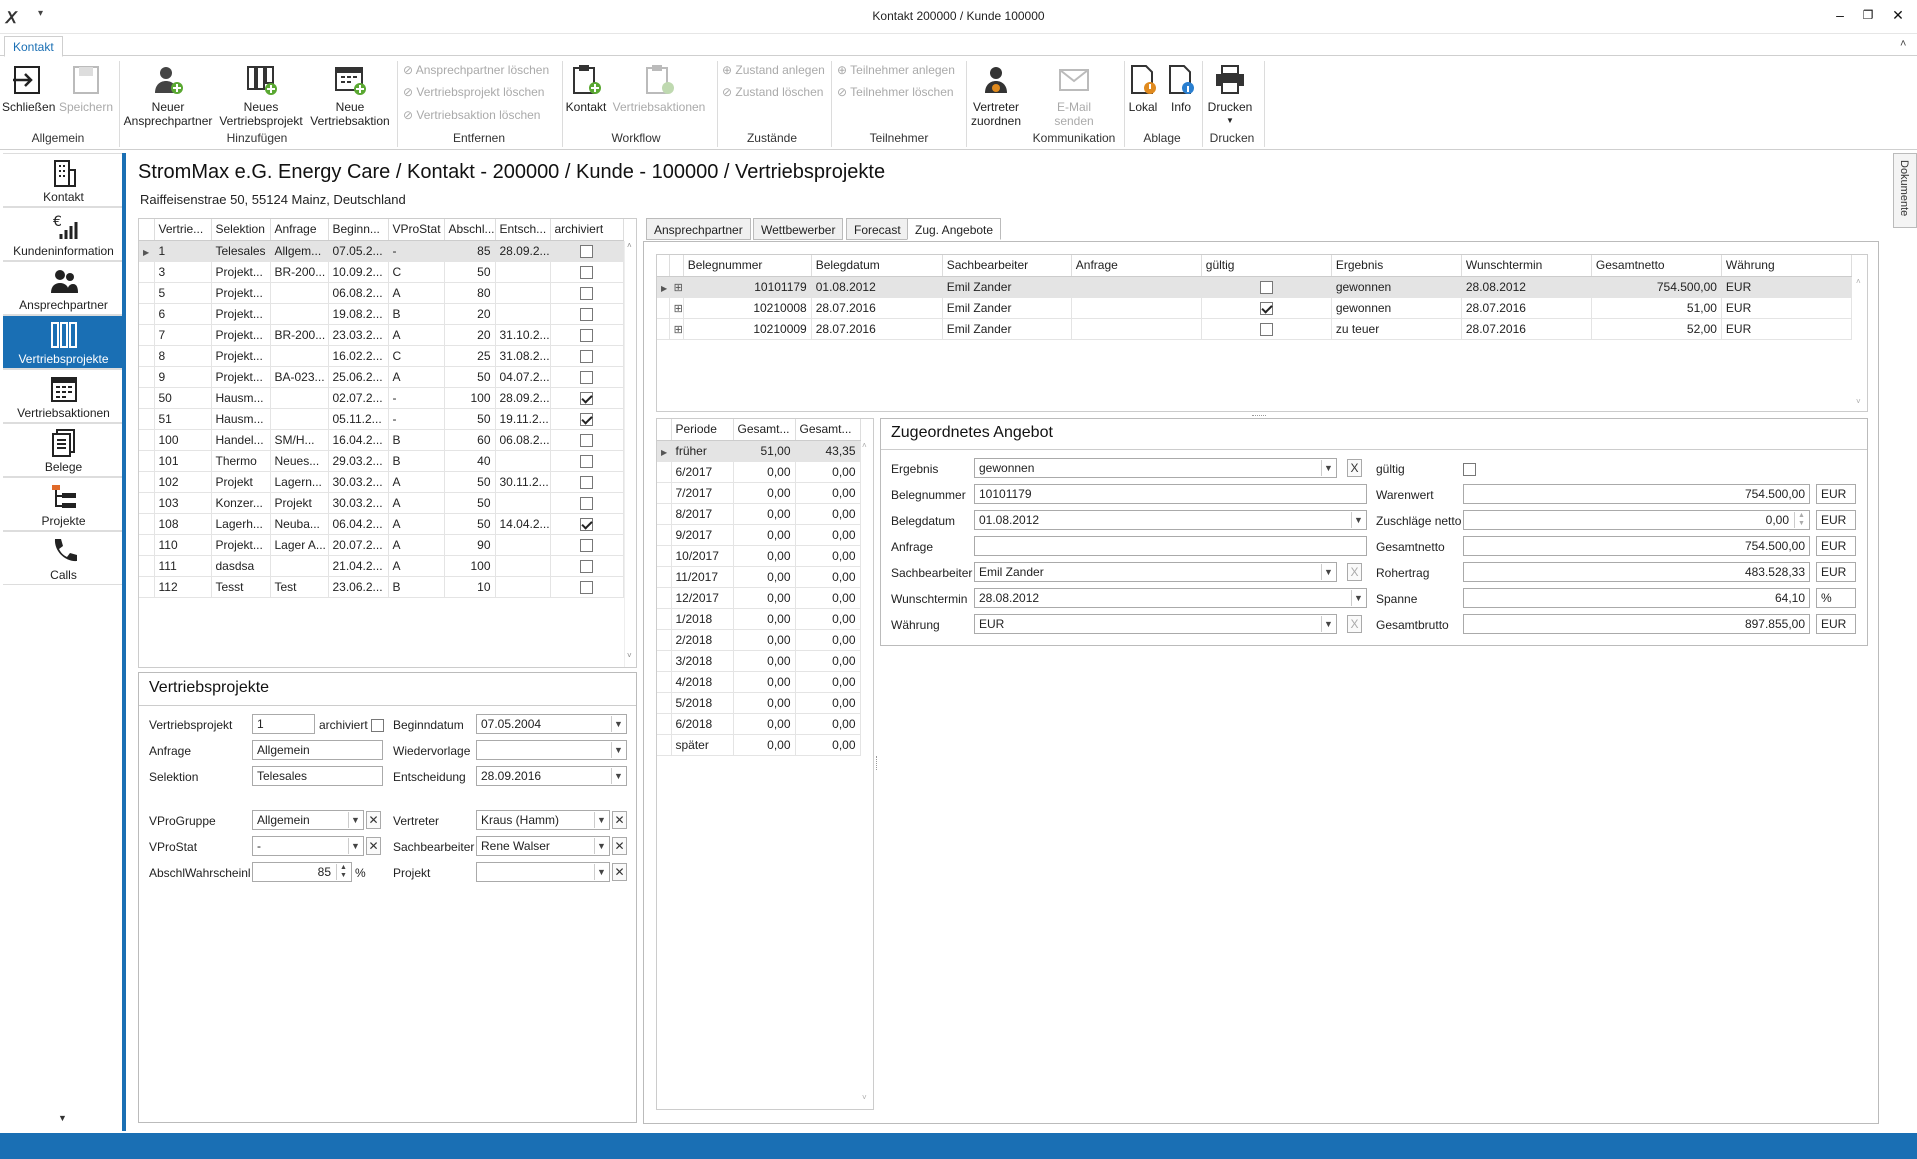 The width and height of the screenshot is (1917, 1159). I want to click on table-row: 5/2018 0,00 0,00, so click(759, 703).